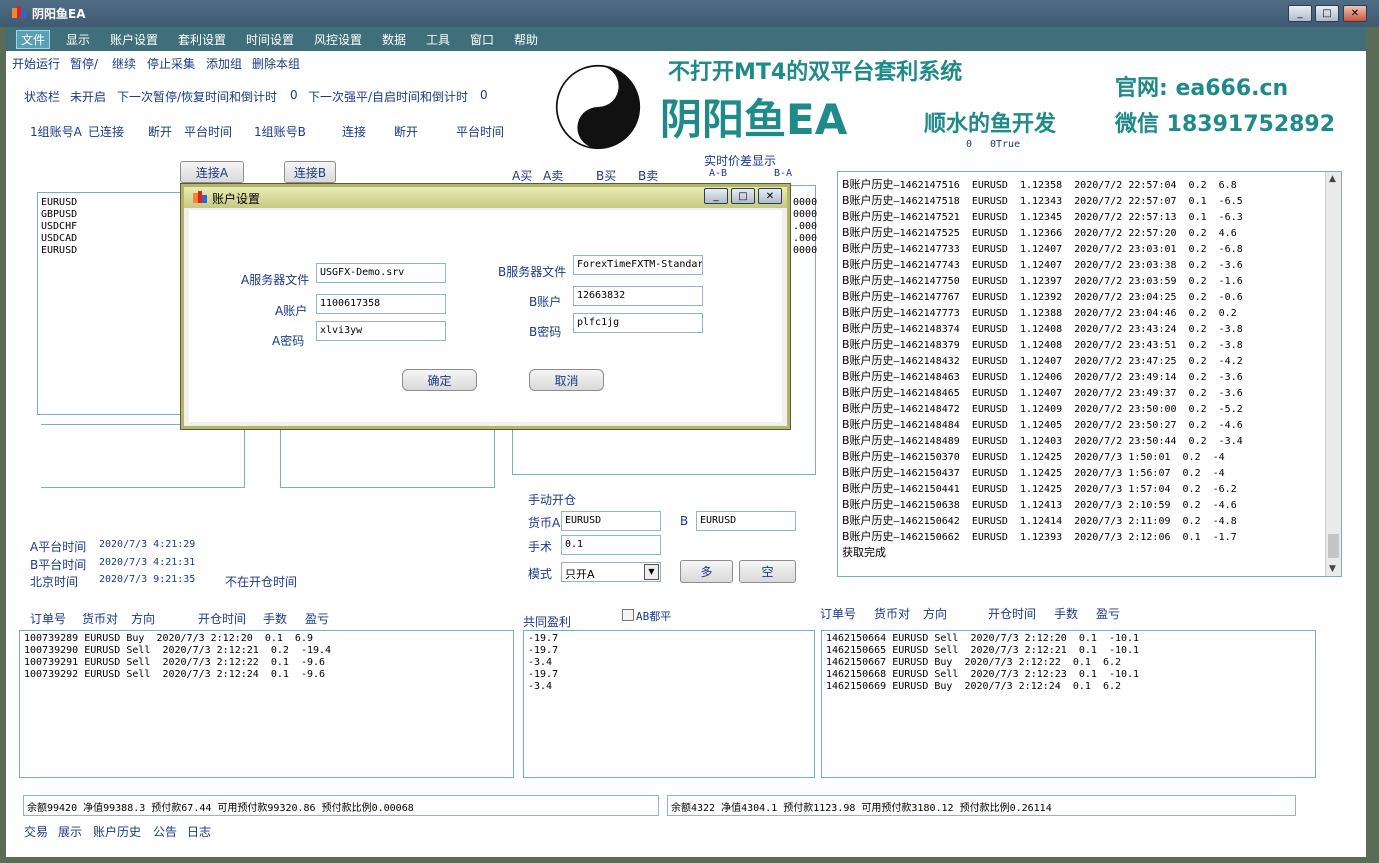 Image resolution: width=1379 pixels, height=863 pixels. I want to click on b-server-input: ForexTimeFXTM-Standar, so click(638, 265).